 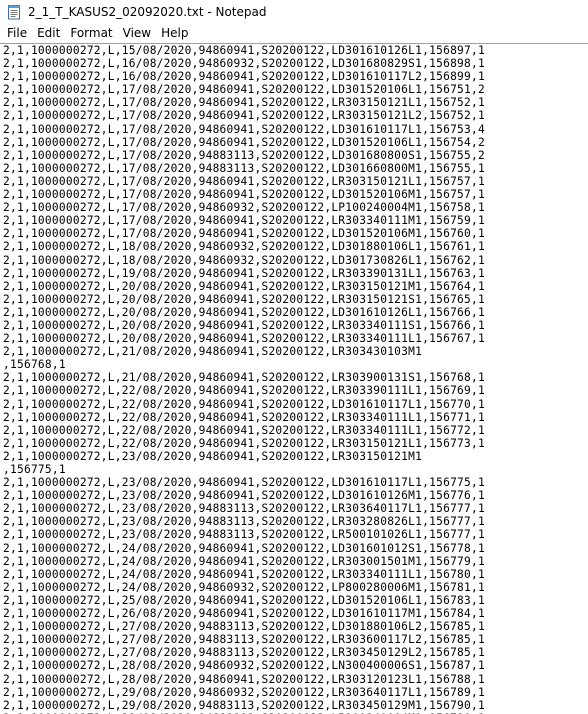 What do you see at coordinates (294, 33) in the screenshot?
I see `menu-bar: File Edit Format View Help` at bounding box center [294, 33].